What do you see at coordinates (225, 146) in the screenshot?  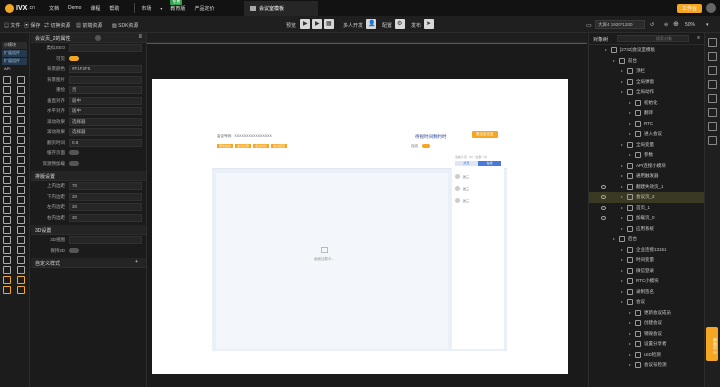 I see `action-tag: 申请发言` at bounding box center [225, 146].